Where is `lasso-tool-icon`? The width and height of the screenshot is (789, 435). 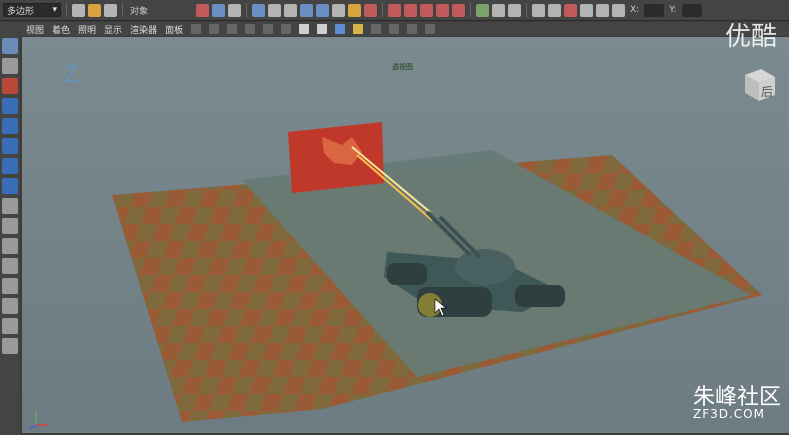 lasso-tool-icon is located at coordinates (10, 66).